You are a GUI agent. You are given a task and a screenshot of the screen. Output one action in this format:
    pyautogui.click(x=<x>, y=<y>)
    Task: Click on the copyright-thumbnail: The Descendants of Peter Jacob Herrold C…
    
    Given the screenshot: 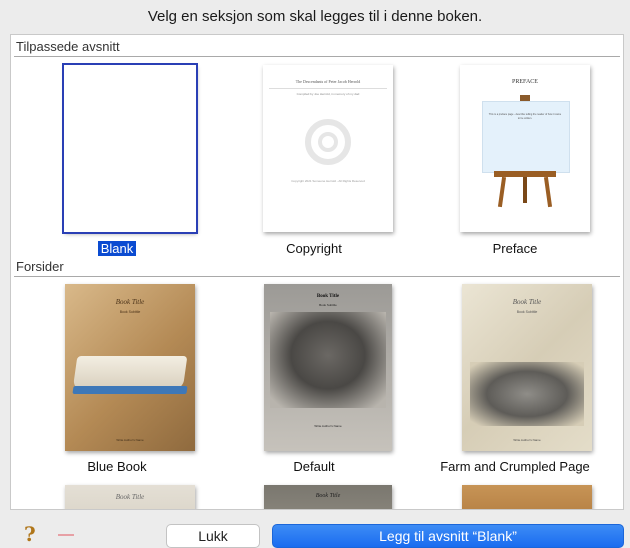 What is the action you would take?
    pyautogui.click(x=328, y=148)
    